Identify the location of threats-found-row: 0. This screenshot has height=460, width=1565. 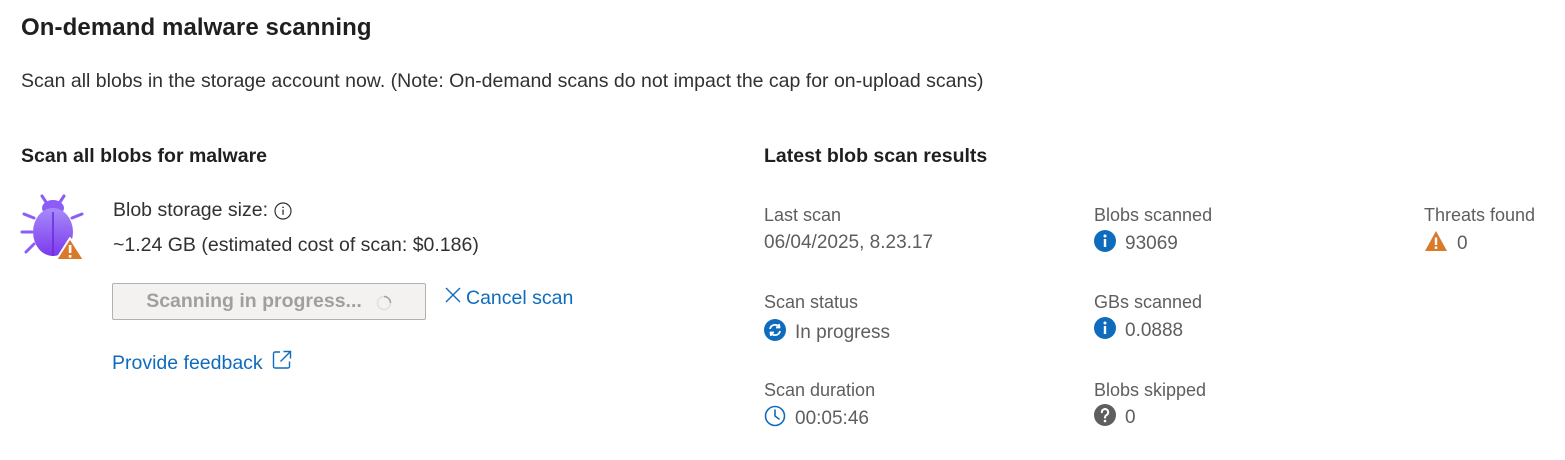
(1446, 244).